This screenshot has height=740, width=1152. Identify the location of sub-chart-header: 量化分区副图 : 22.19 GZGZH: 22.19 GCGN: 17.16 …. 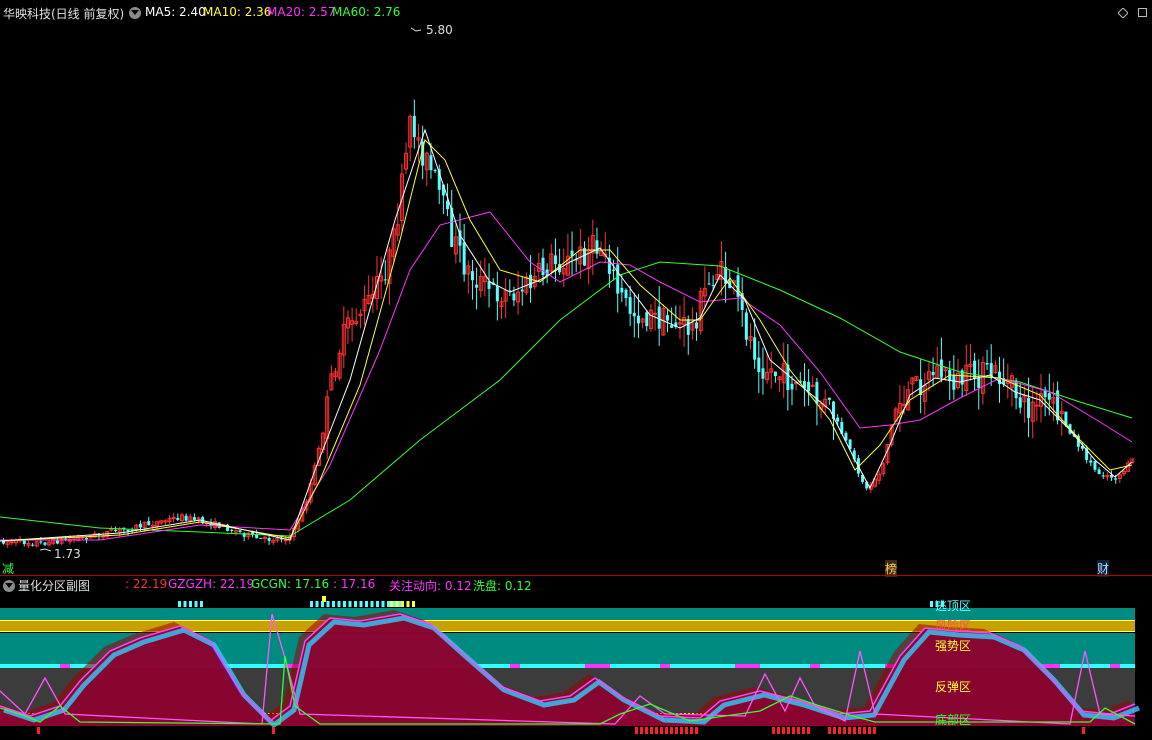
(576, 586).